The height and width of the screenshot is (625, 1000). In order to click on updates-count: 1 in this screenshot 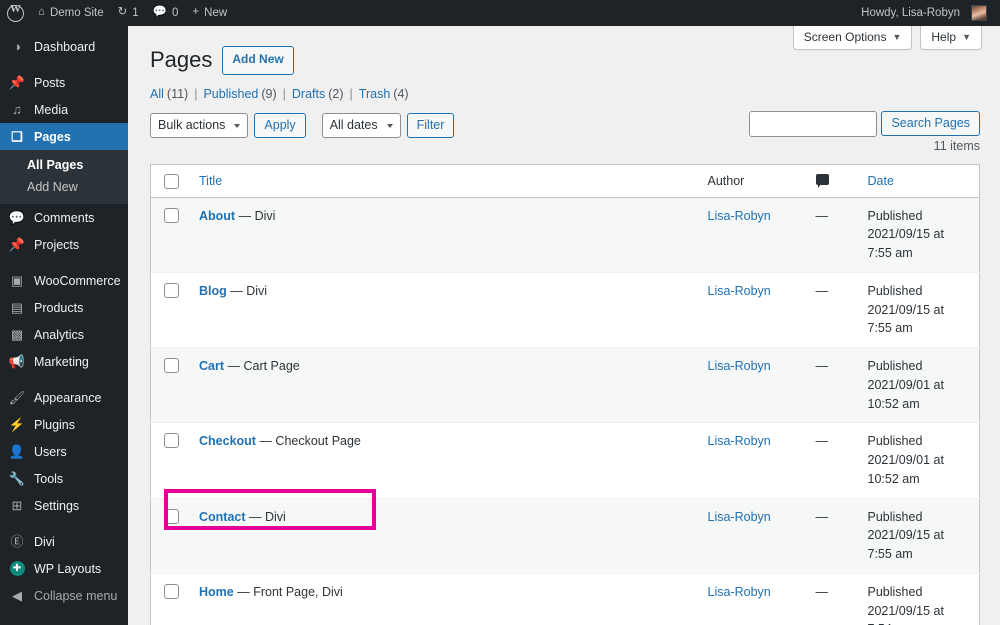, I will do `click(135, 13)`.